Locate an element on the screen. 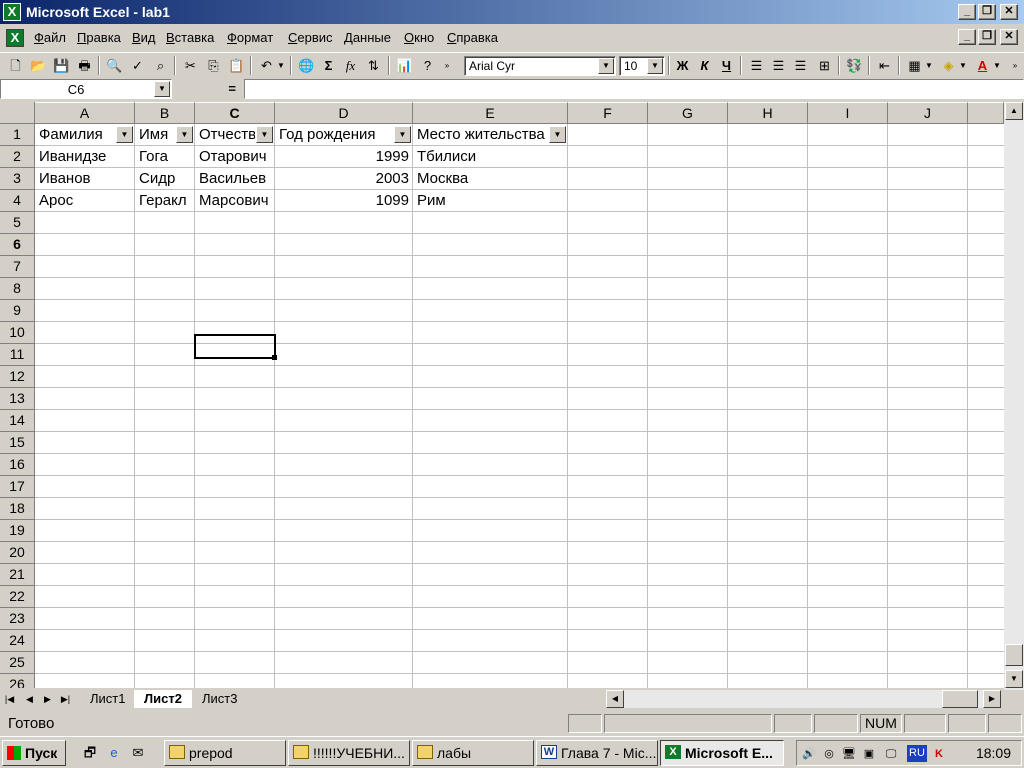  row-header-19: 19 is located at coordinates (17, 531).